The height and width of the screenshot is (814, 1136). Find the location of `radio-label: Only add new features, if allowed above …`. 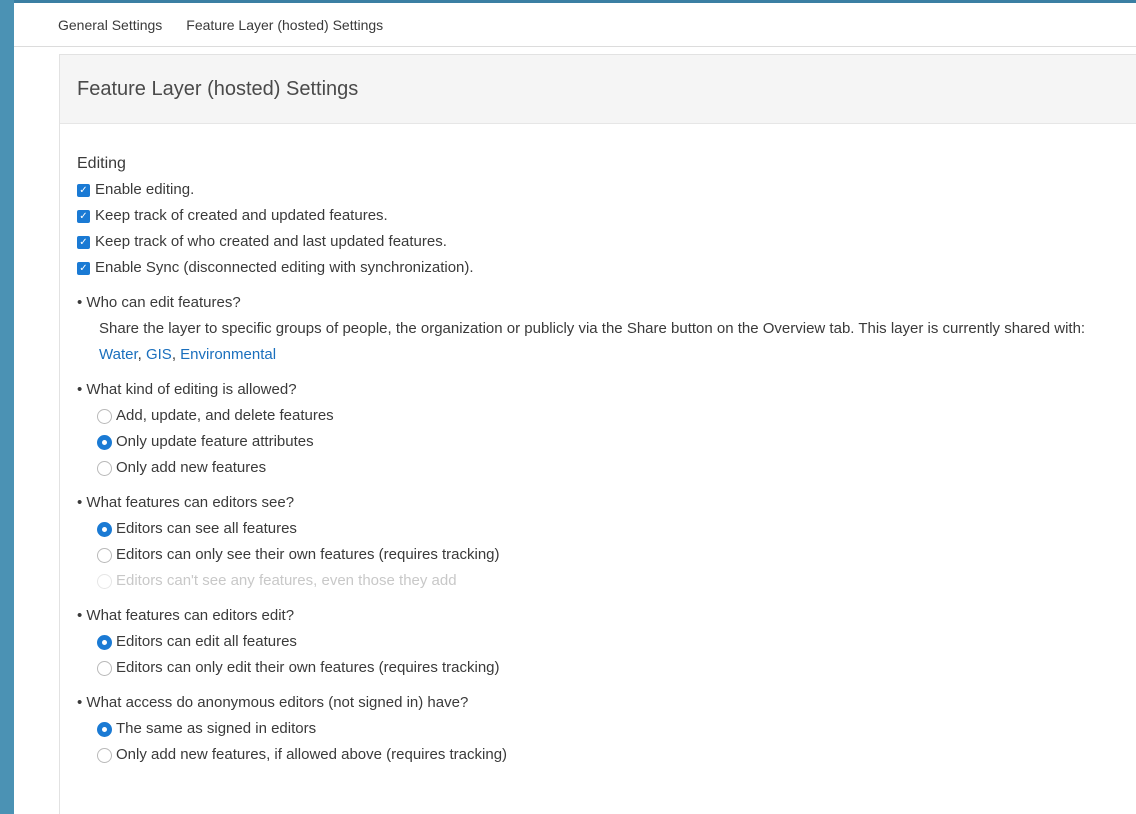

radio-label: Only add new features, if allowed above … is located at coordinates (312, 754).